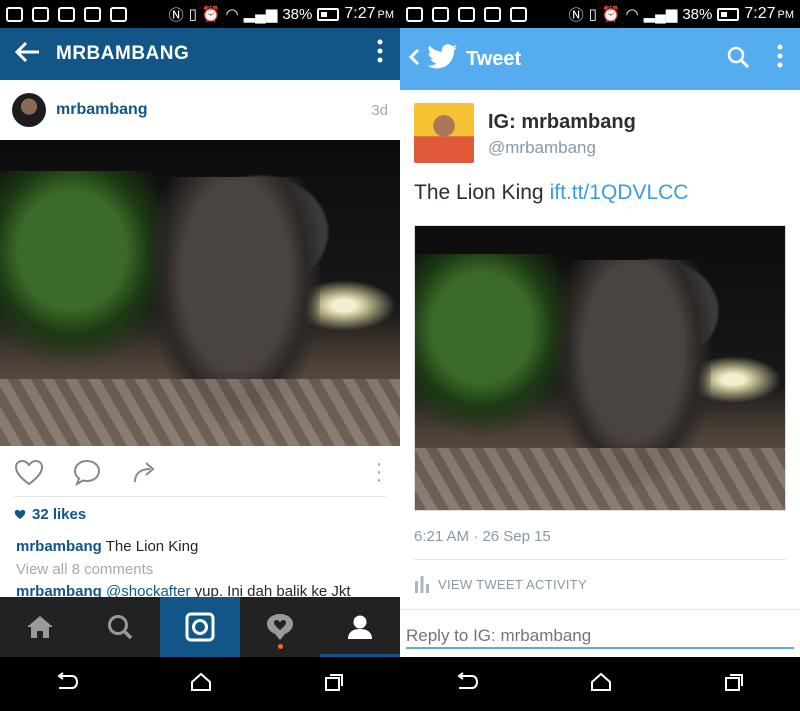 The width and height of the screenshot is (800, 711). What do you see at coordinates (379, 472) in the screenshot?
I see `more-options-icon: · · ·` at bounding box center [379, 472].